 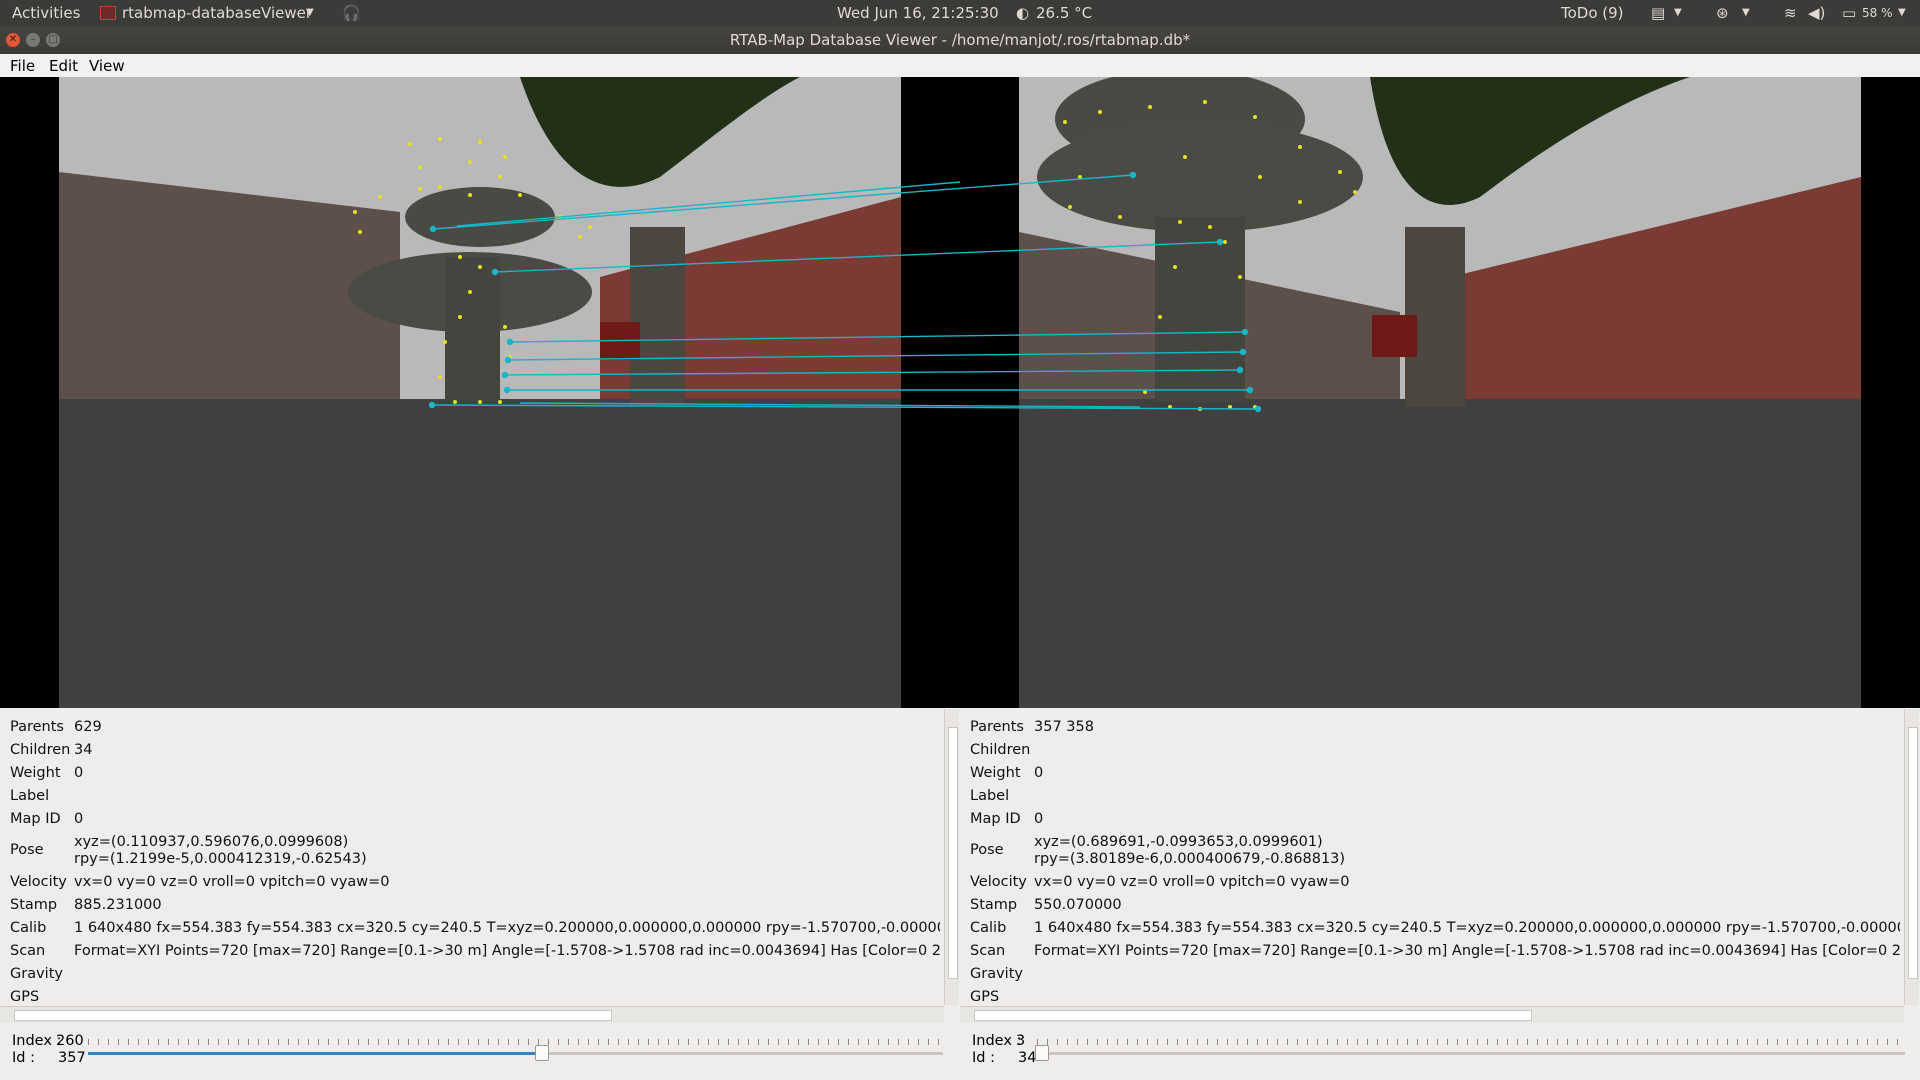 I want to click on right-vertical-scrollbar, so click(x=1911, y=857).